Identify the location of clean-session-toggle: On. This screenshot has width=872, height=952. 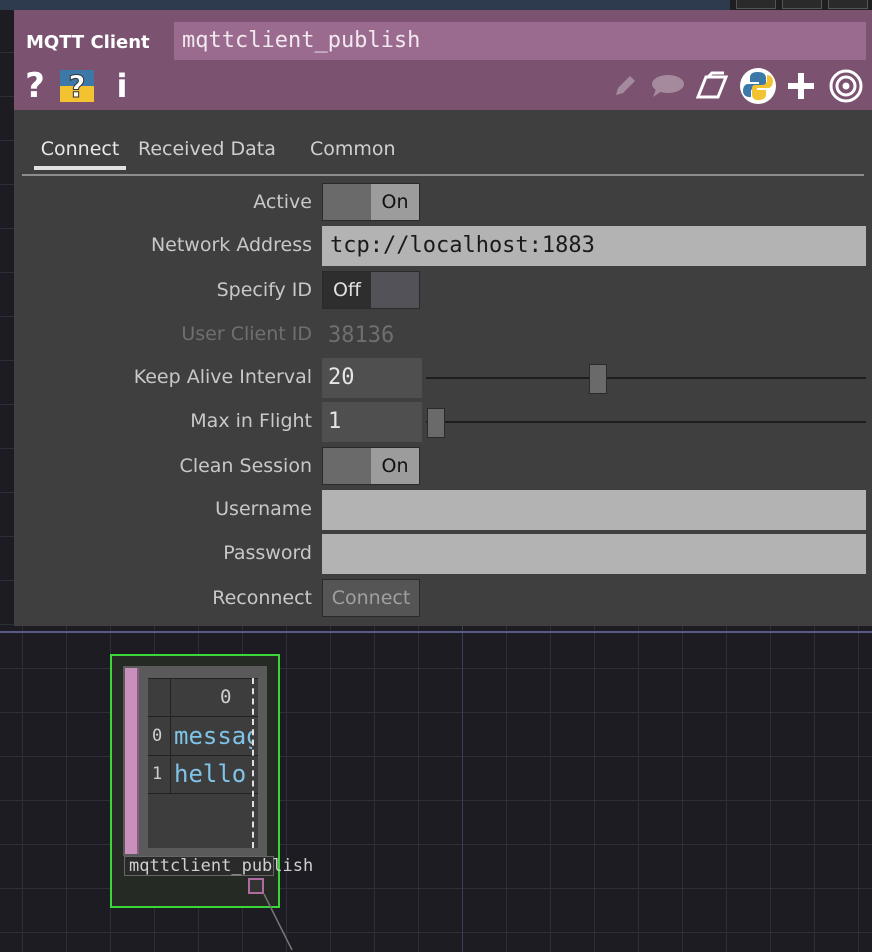
(371, 466).